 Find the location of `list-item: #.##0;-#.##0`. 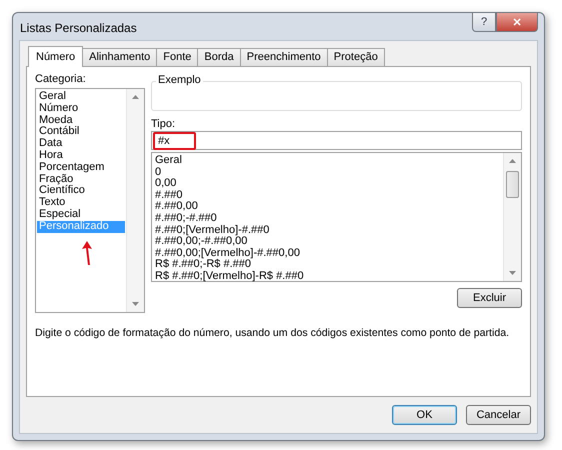

list-item: #.##0;-#.##0 is located at coordinates (327, 218).